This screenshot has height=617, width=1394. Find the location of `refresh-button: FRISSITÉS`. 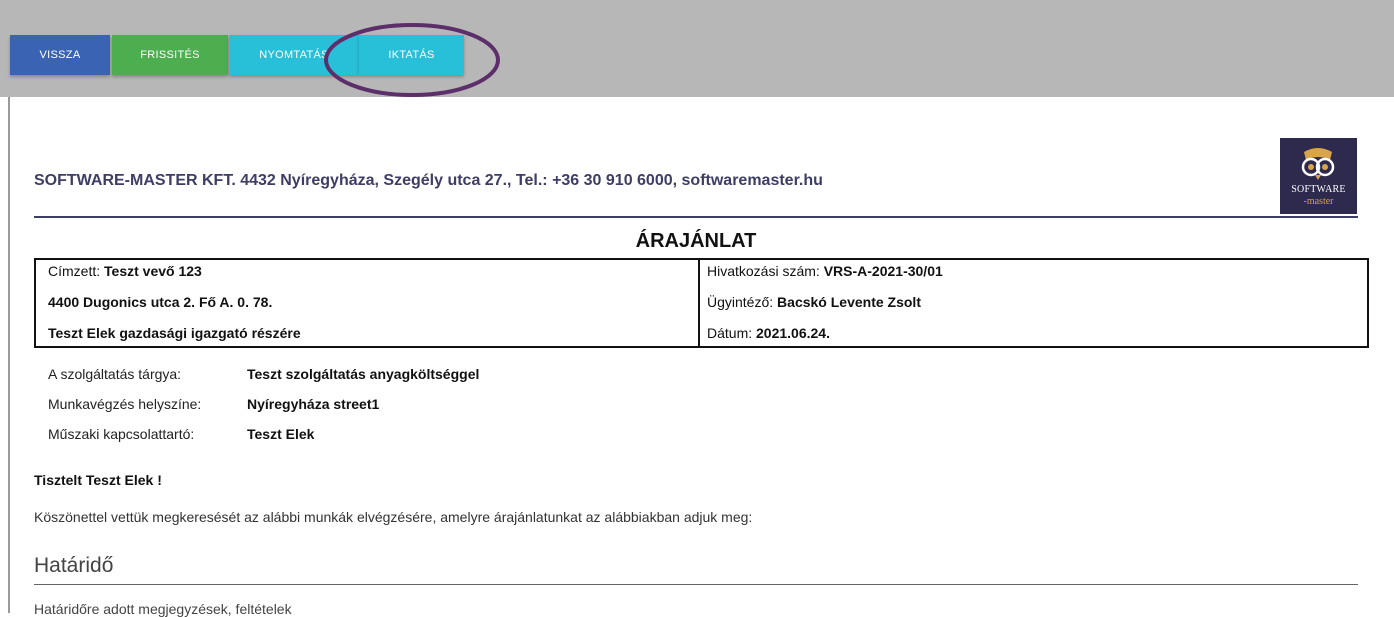

refresh-button: FRISSITÉS is located at coordinates (170, 55).